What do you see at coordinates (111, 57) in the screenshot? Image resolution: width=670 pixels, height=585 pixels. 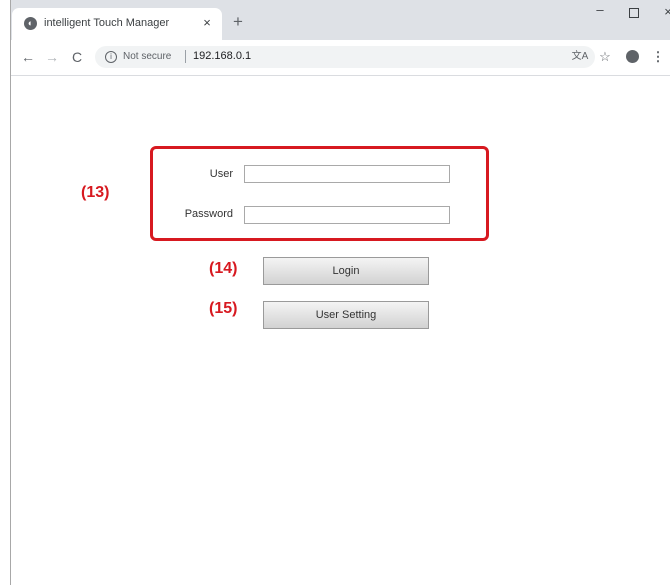 I see `info-icon: i` at bounding box center [111, 57].